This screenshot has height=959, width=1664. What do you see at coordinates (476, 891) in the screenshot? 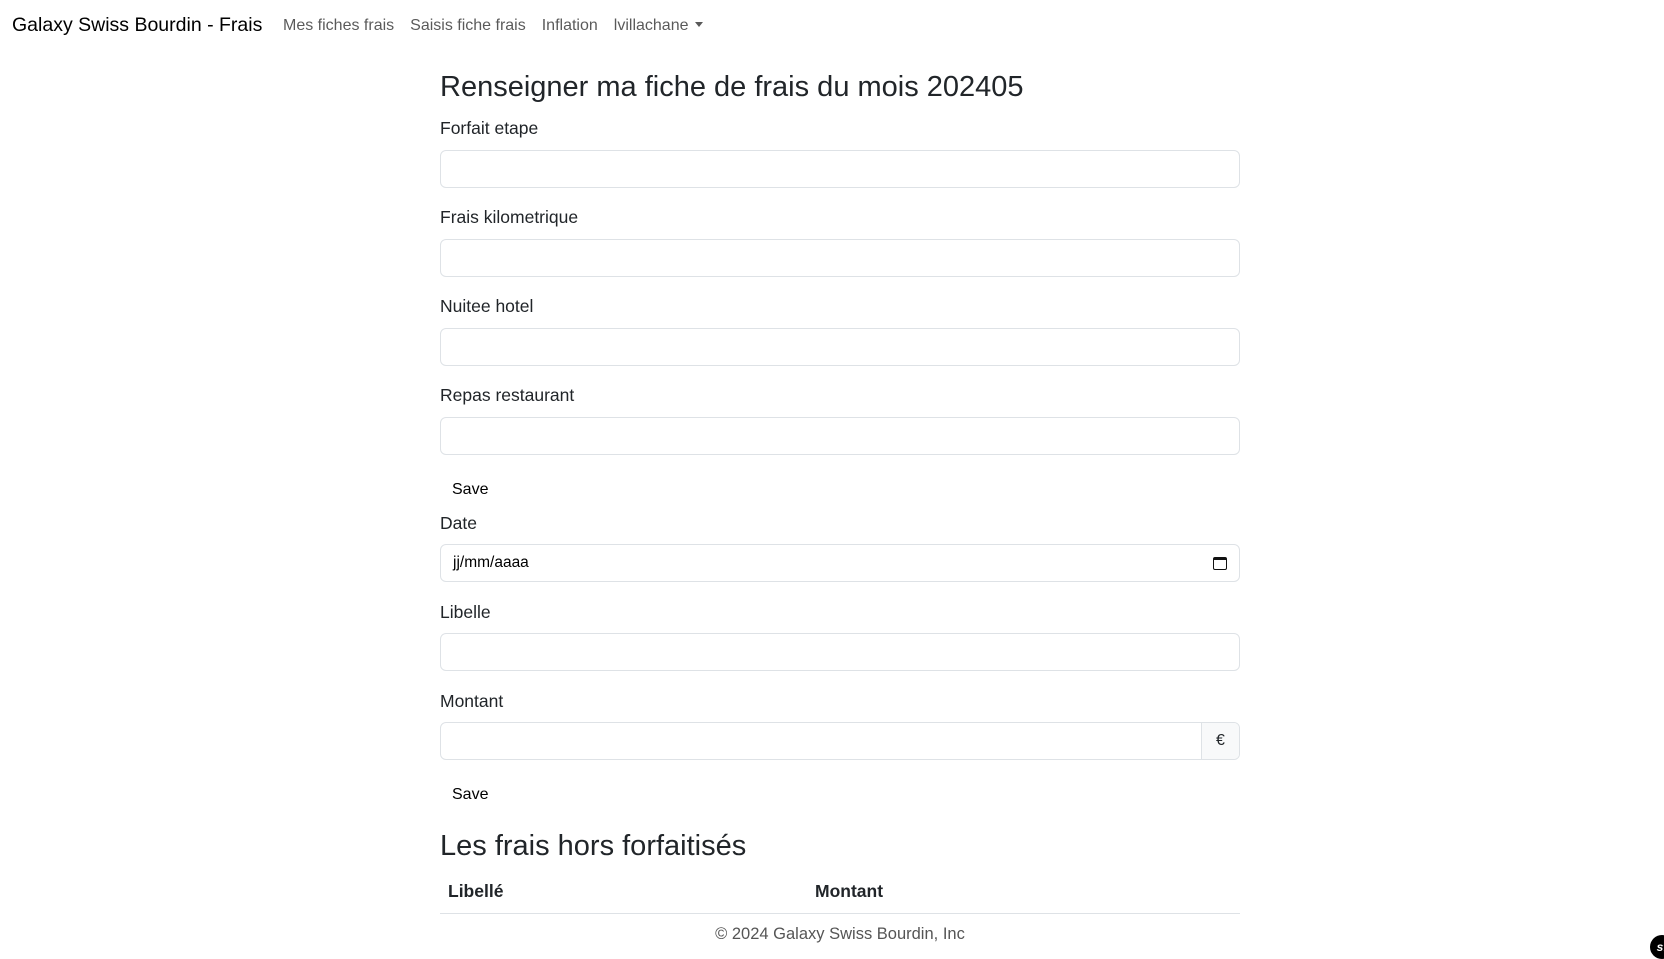
I see `column-header-libelle: Libellé` at bounding box center [476, 891].